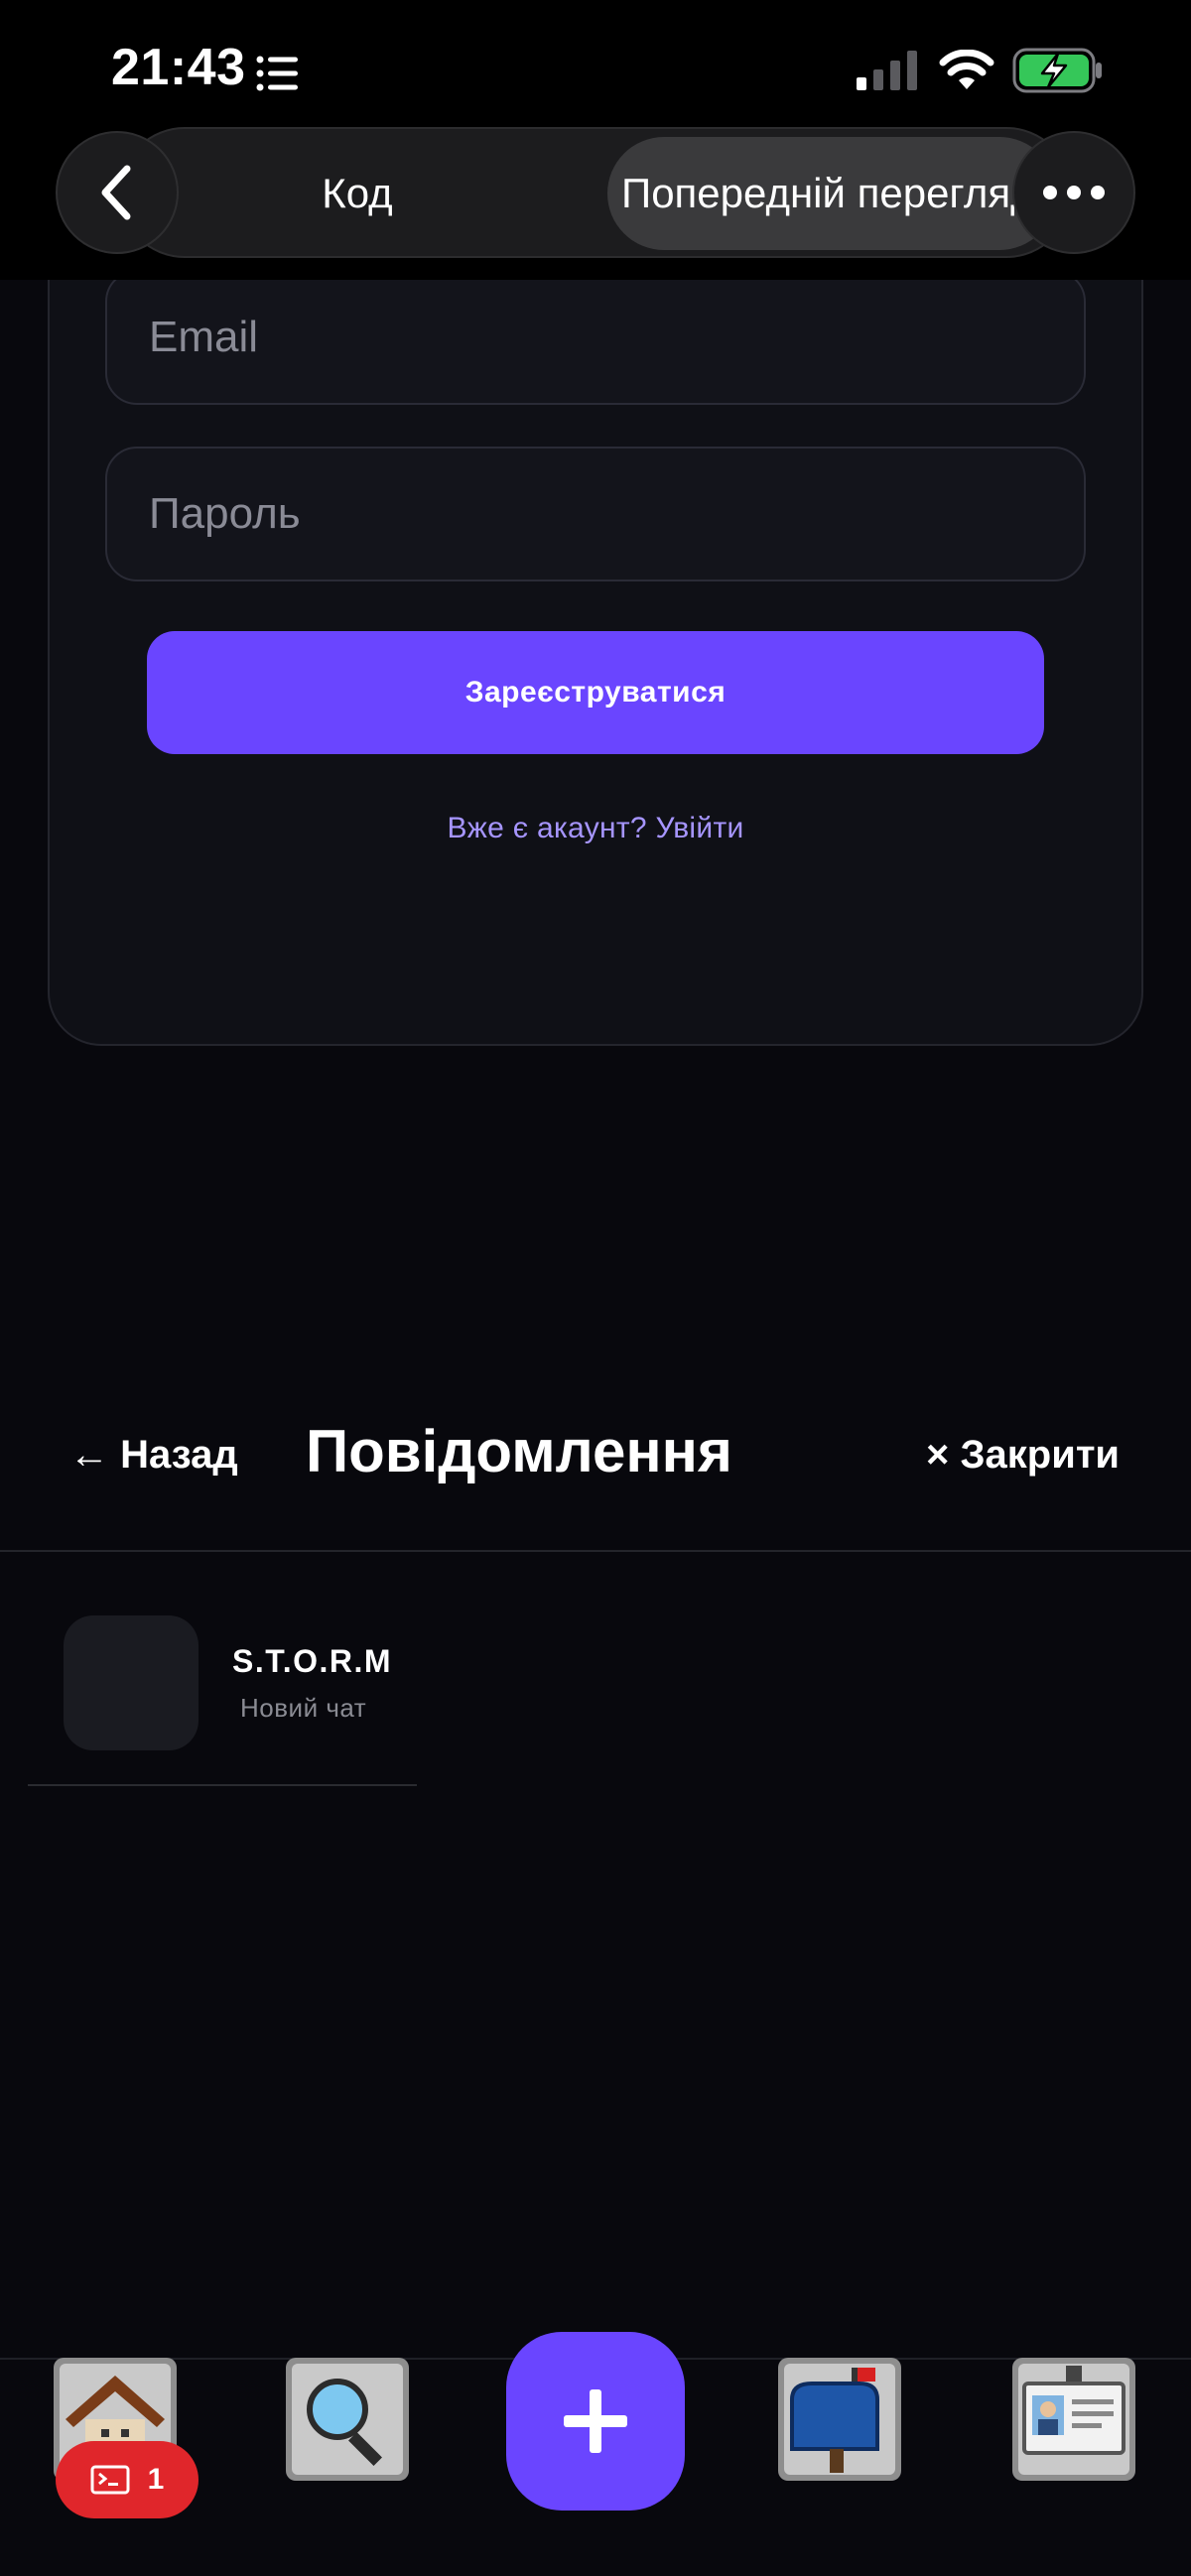 The width and height of the screenshot is (1191, 2576). I want to click on id-card-icon, so click(1073, 2419).